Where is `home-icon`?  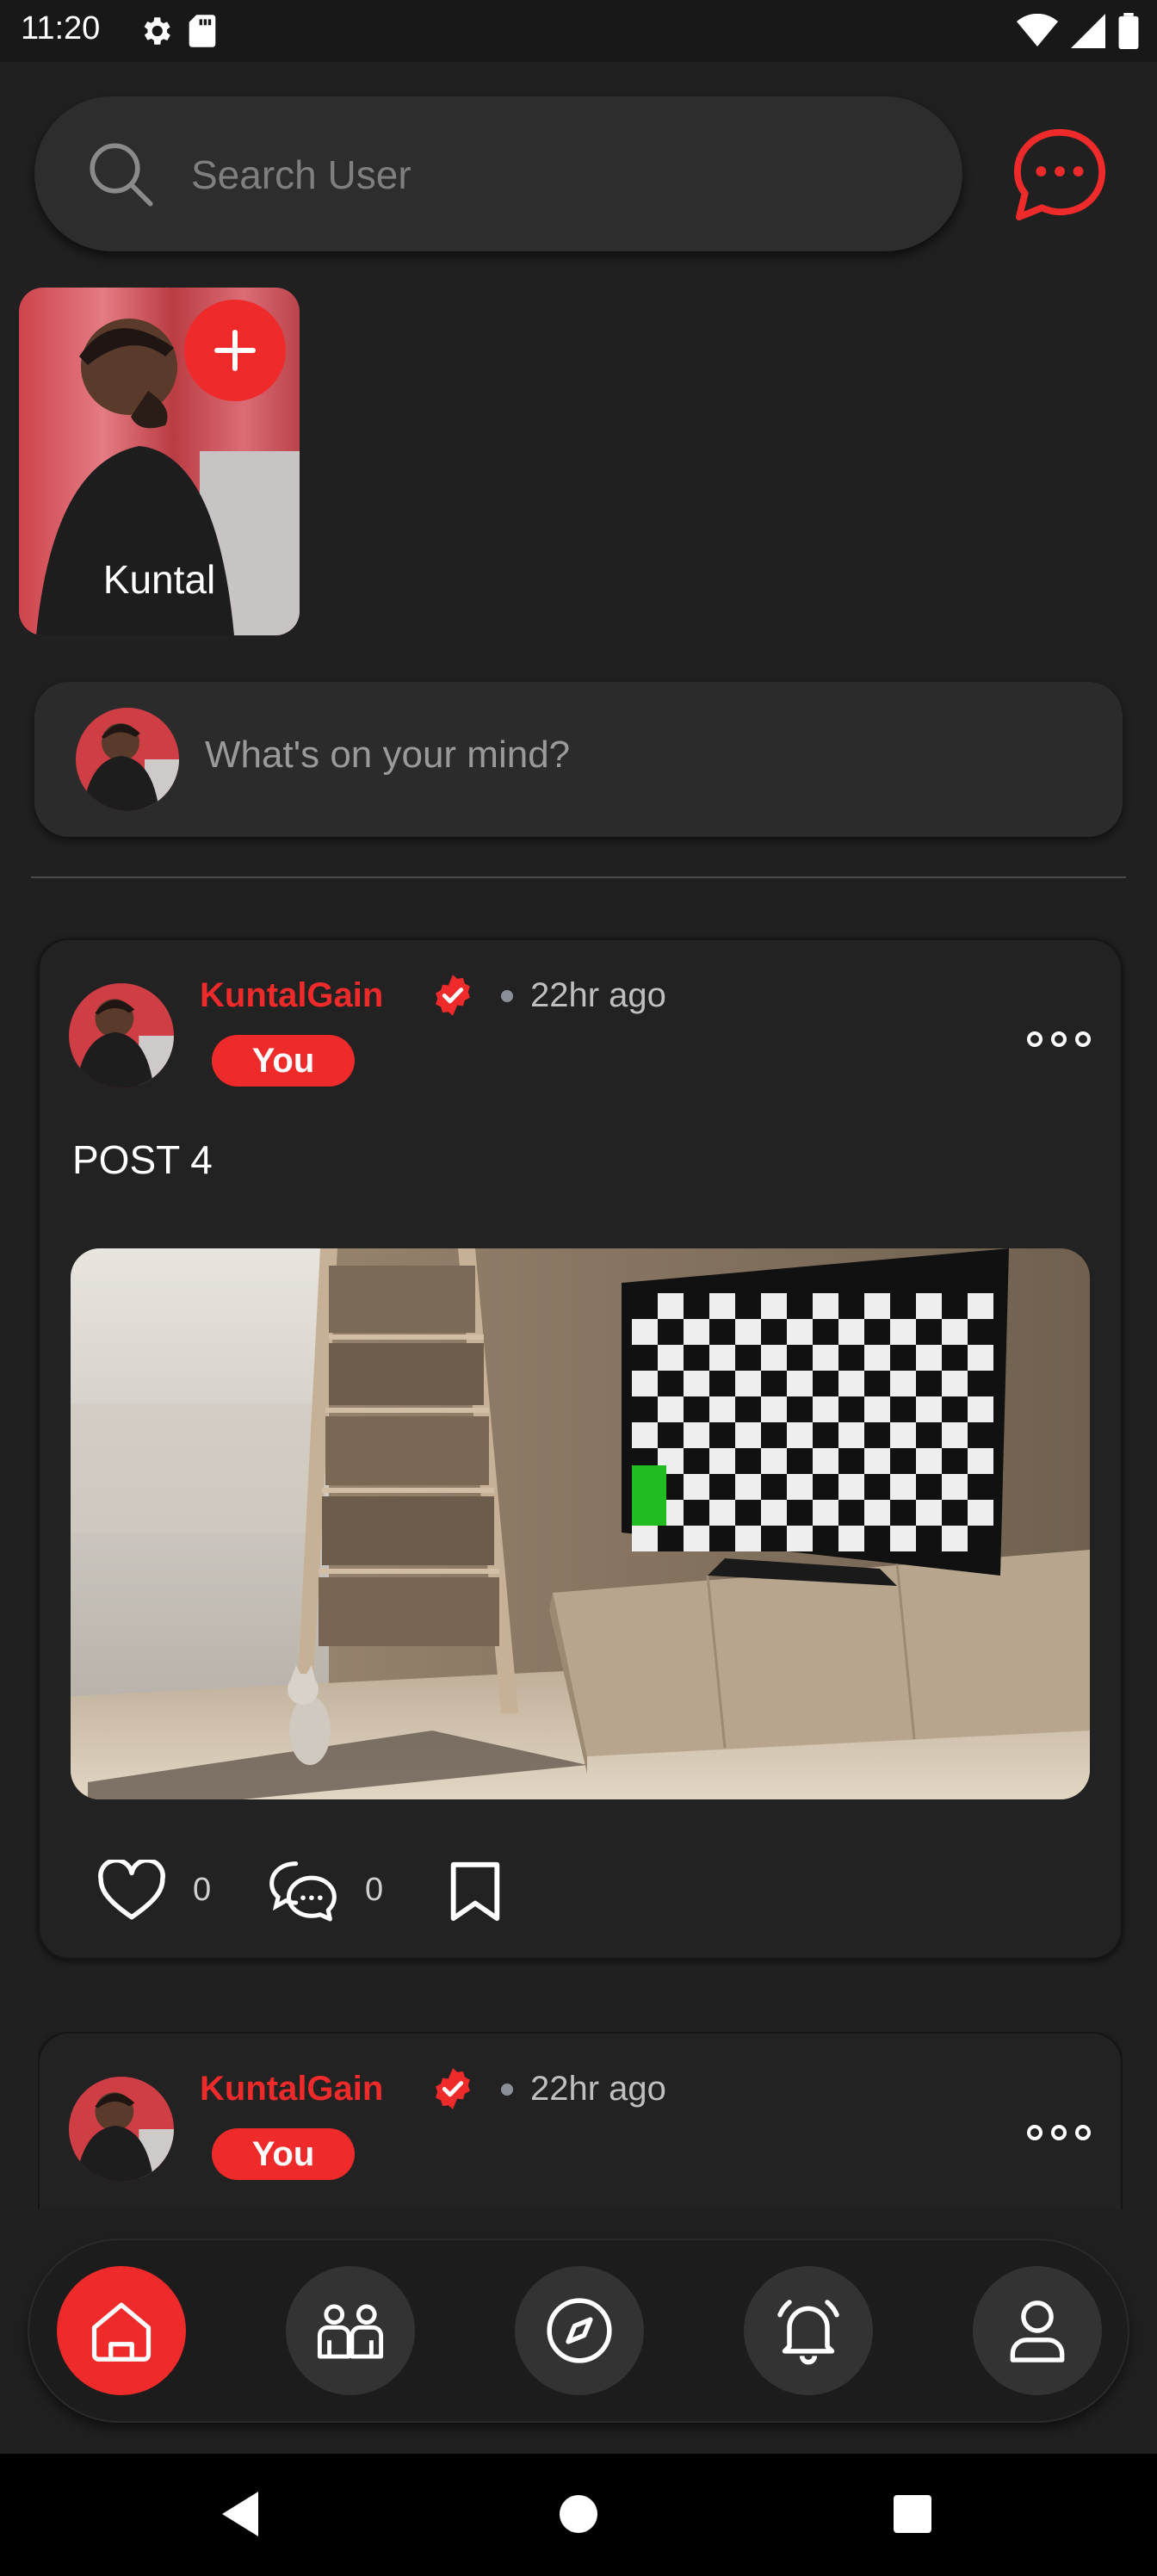
home-icon is located at coordinates (122, 2332).